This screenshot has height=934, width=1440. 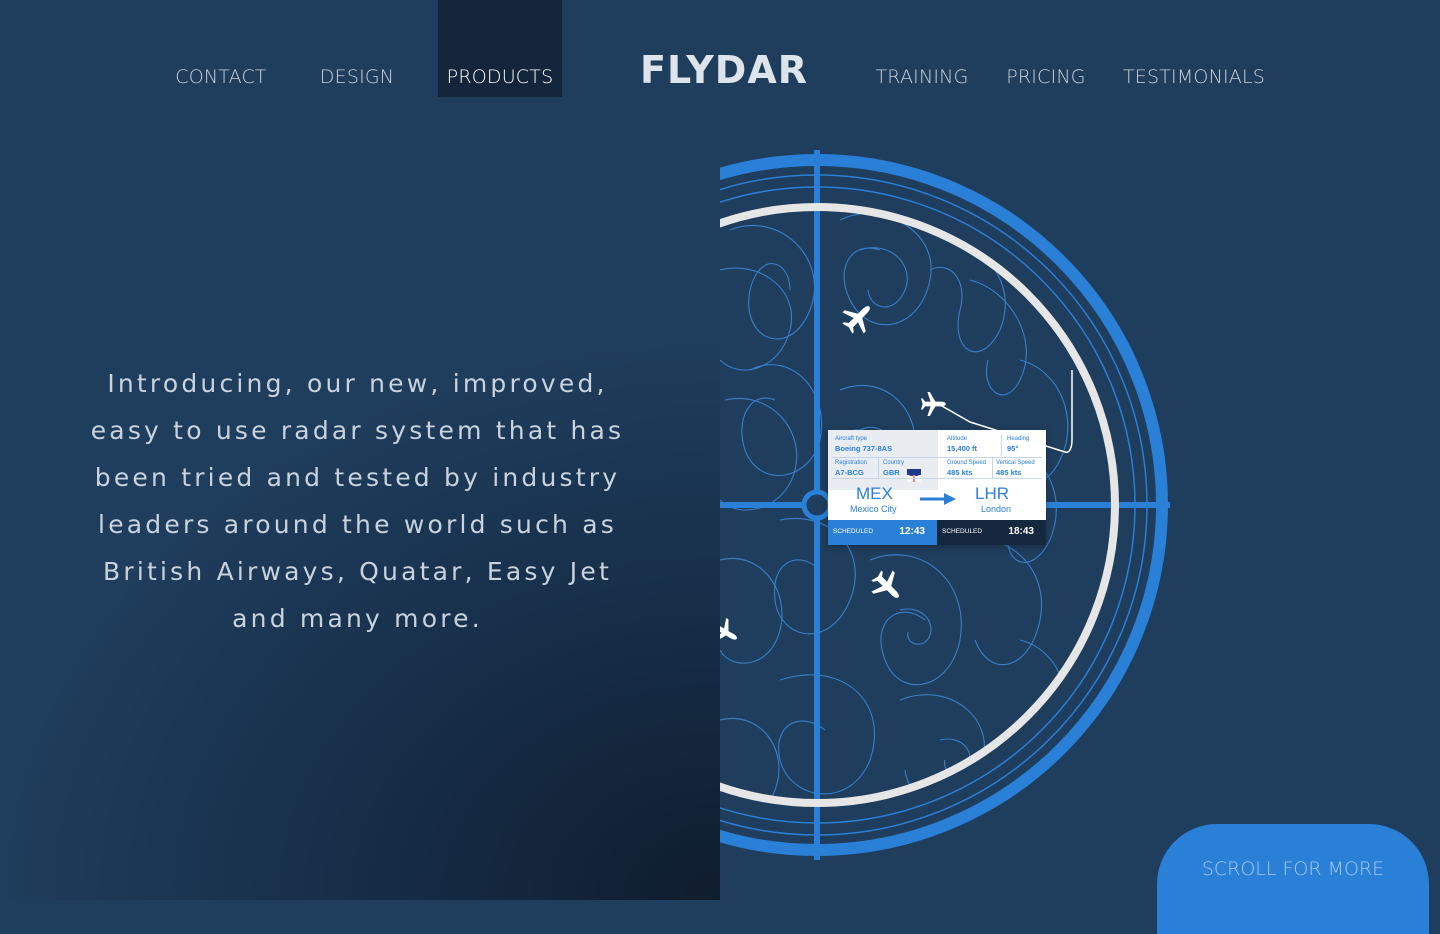 I want to click on aircraft-type-value: Boeing 737-8AS, so click(x=864, y=448).